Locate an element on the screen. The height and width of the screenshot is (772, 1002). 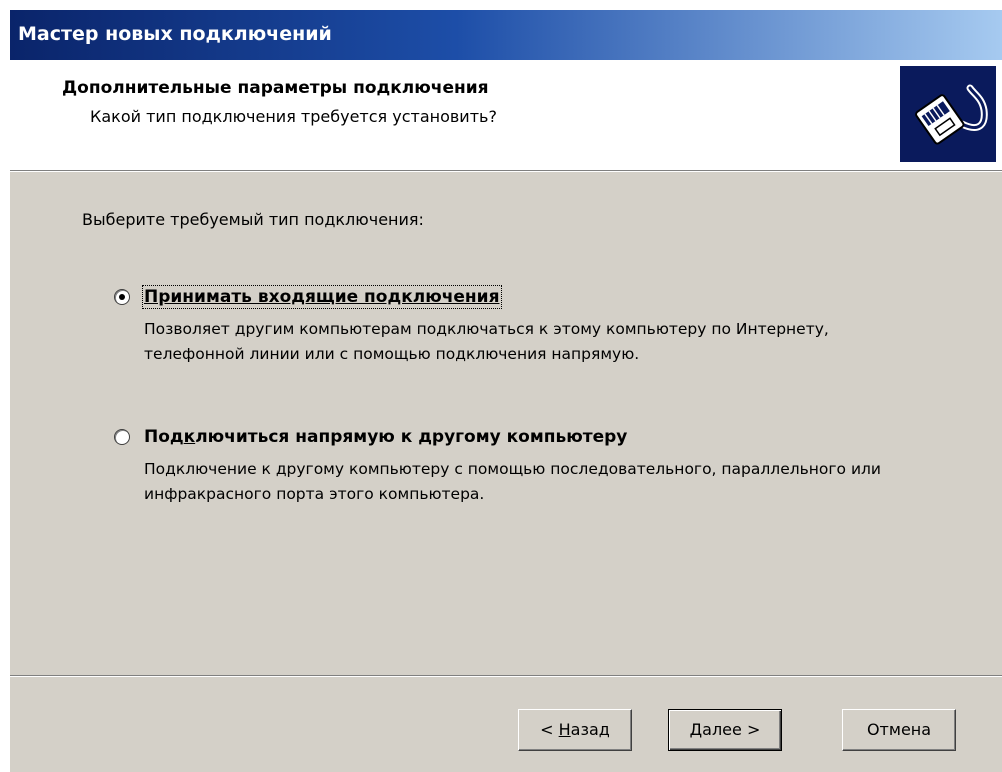
page-title: Дополнительные параметры подключения is located at coordinates (275, 88).